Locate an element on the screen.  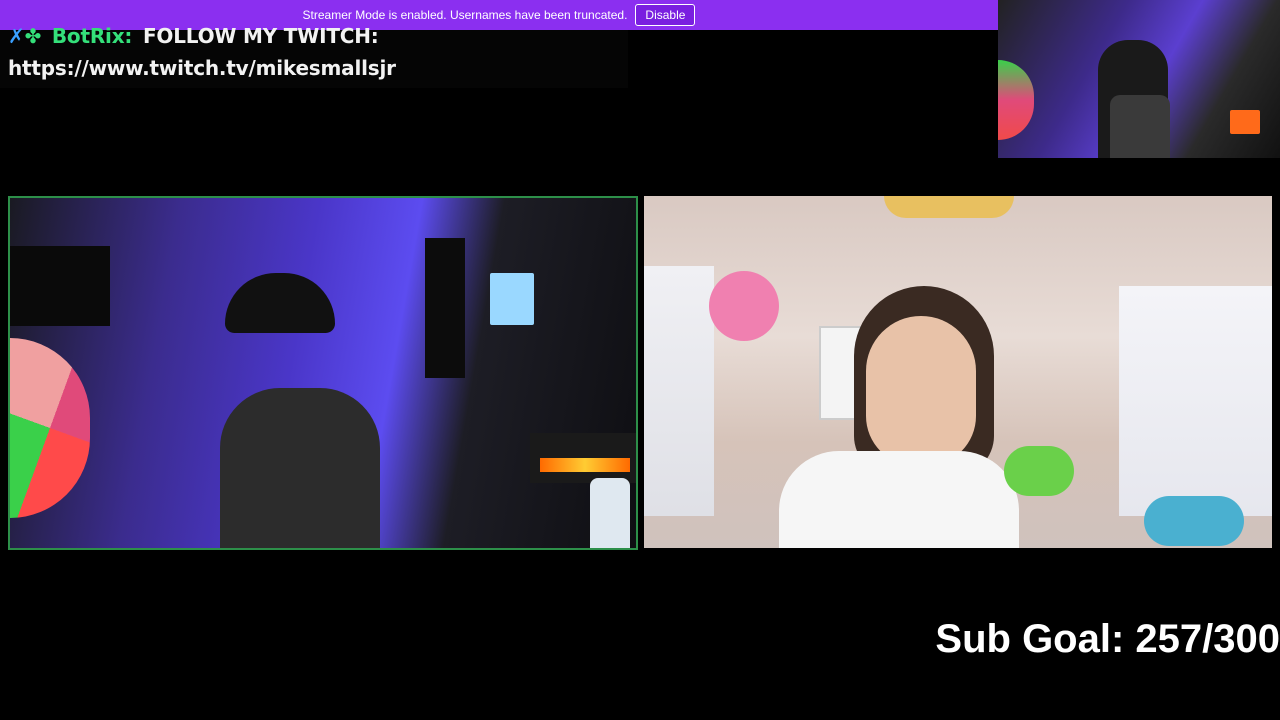
ceiling-fan-graphic is located at coordinates (949, 207).